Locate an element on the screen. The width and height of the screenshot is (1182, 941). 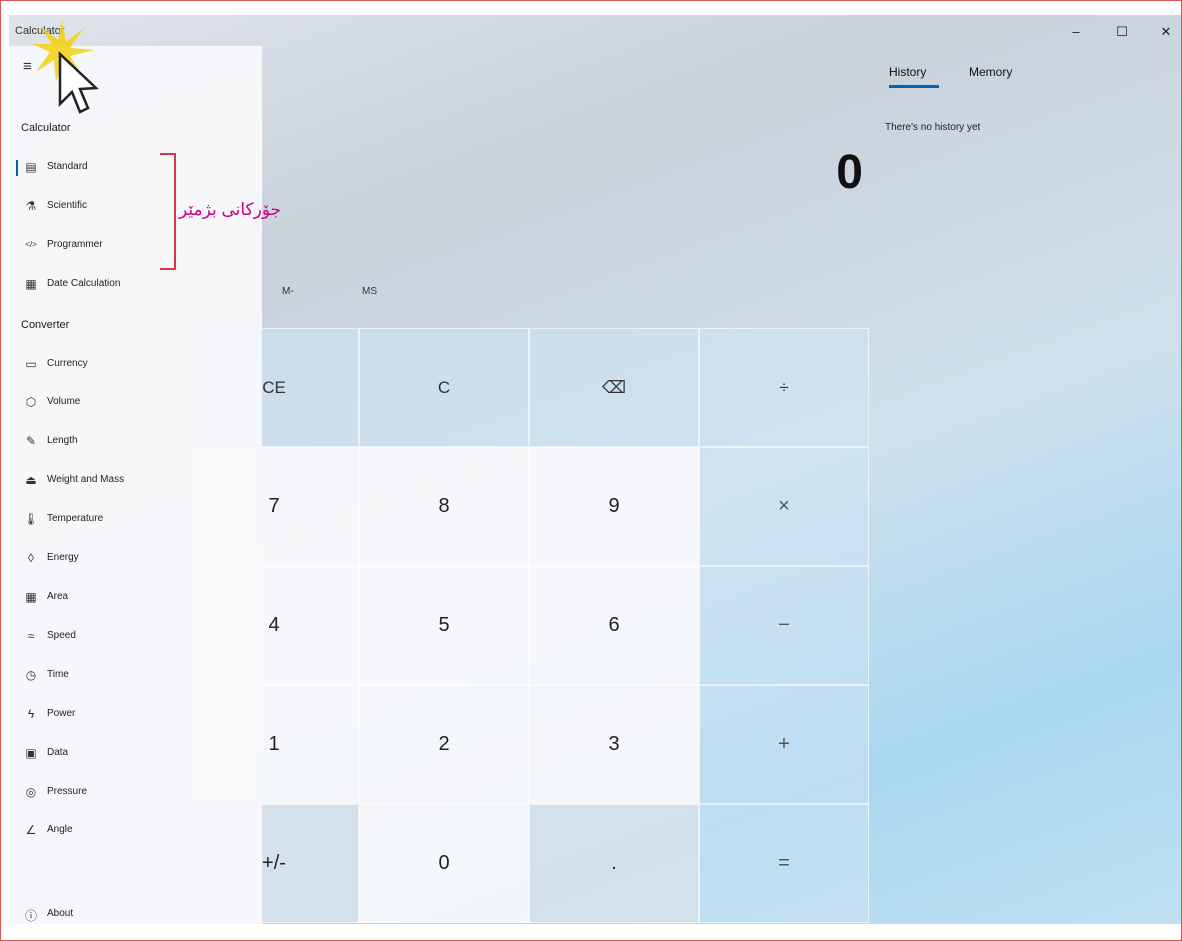
nav-label: Data is located at coordinates (58, 752).